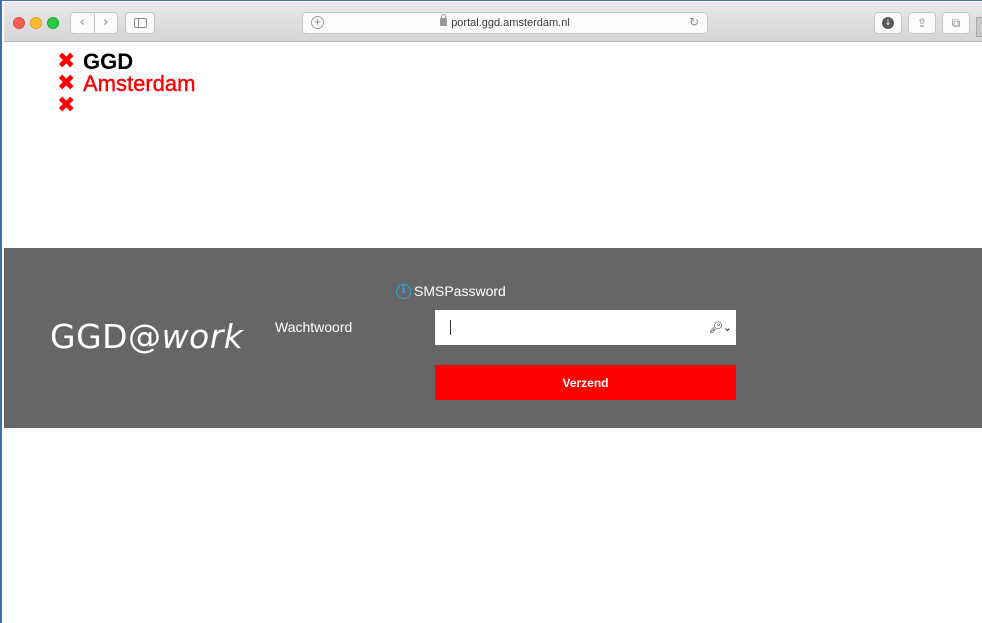 The width and height of the screenshot is (982, 623). I want to click on toolbar-overflow, so click(979, 27).